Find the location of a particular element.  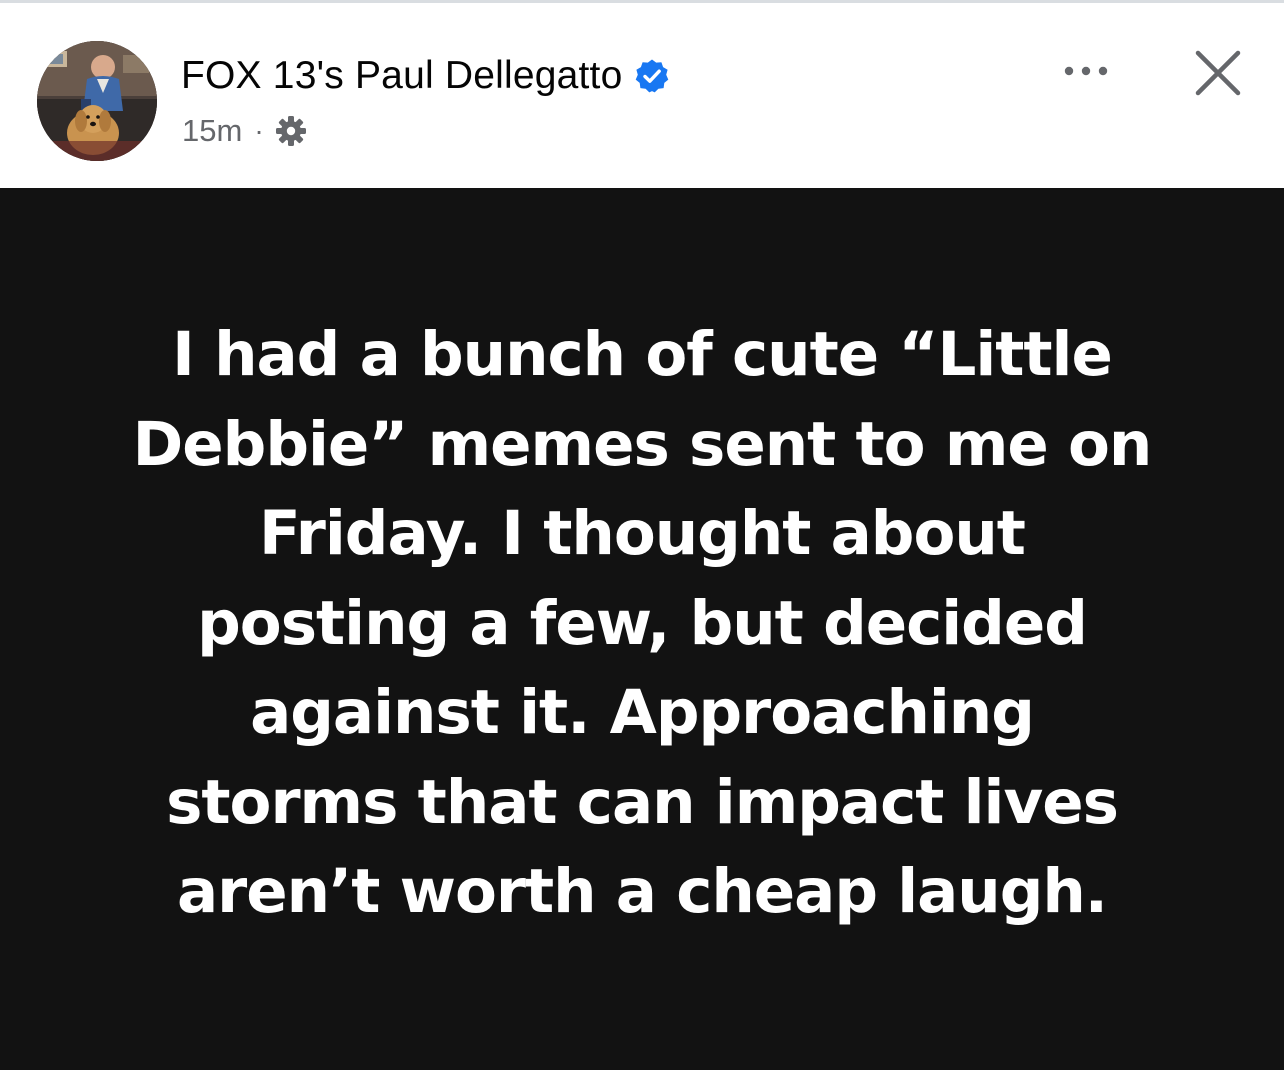

page-name-row: FOX 13's Paul Dellegatto is located at coordinates (425, 76).